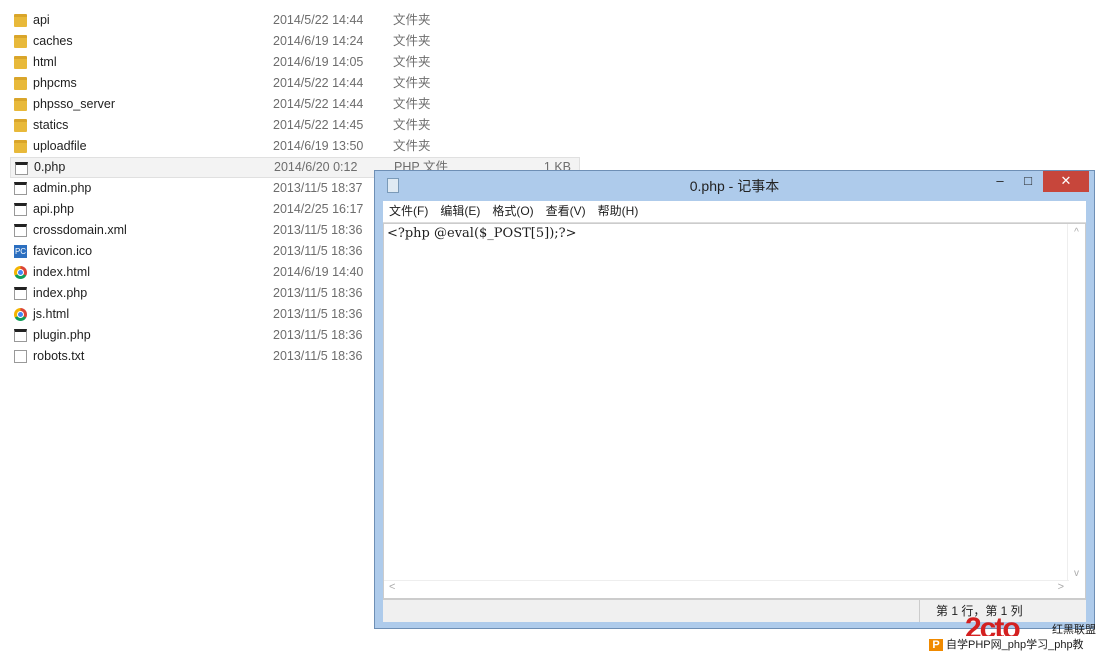  What do you see at coordinates (460, 211) in the screenshot?
I see `menu-edit: 编辑(E)` at bounding box center [460, 211].